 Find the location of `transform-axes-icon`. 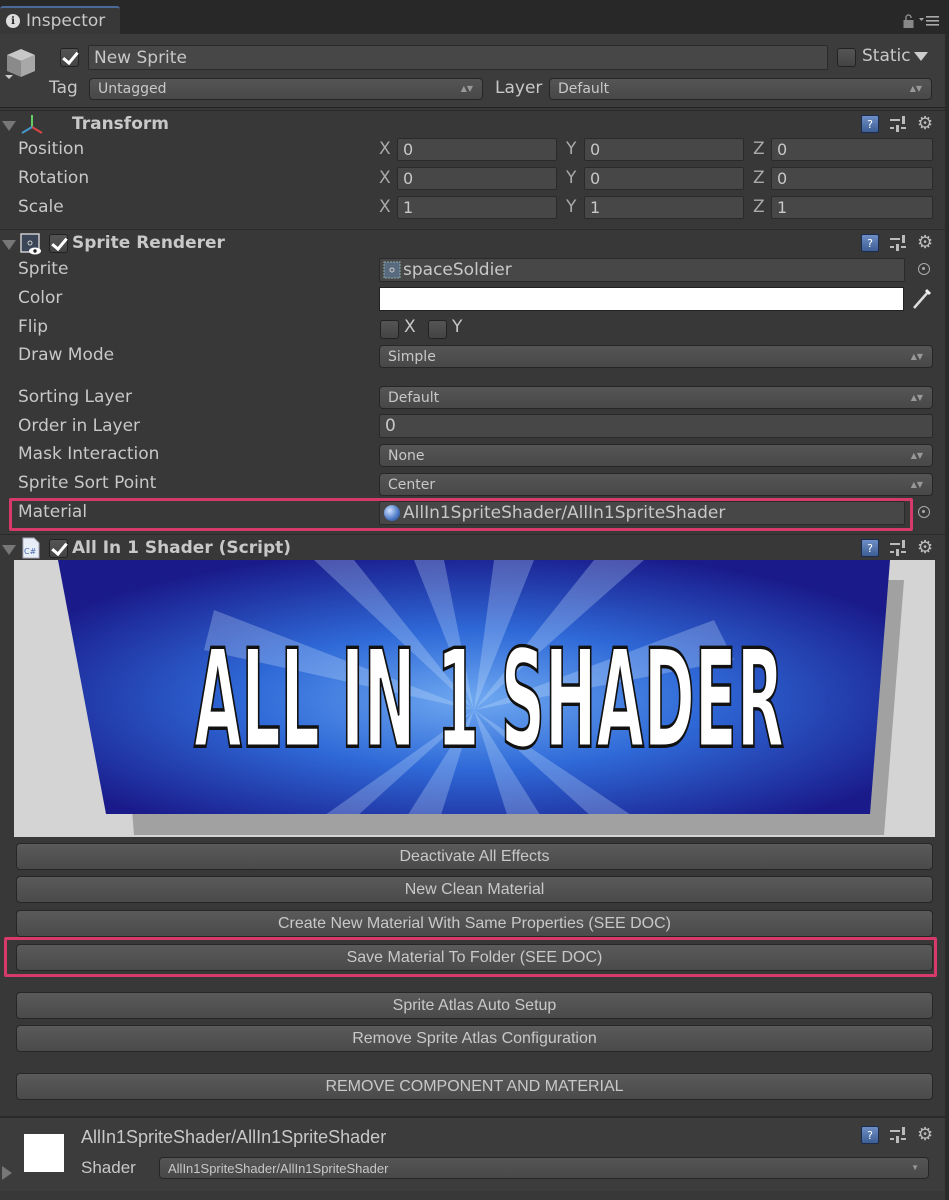

transform-axes-icon is located at coordinates (32, 124).